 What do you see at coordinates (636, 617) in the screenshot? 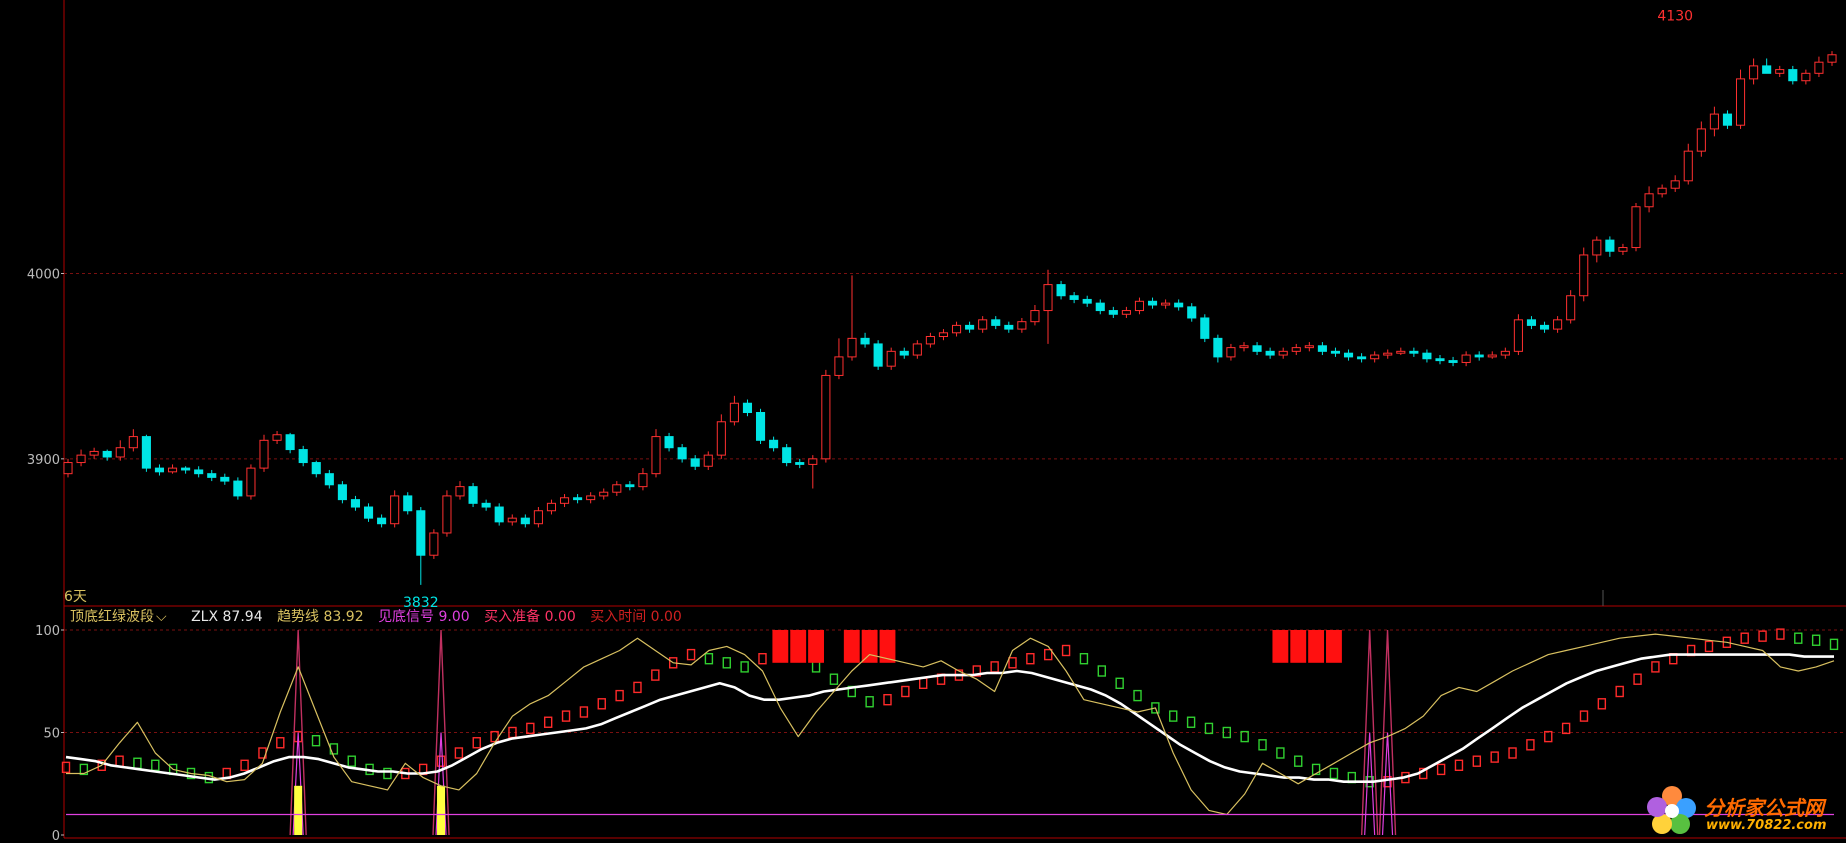
I see `legend-buy-time: 买入时间 0.00` at bounding box center [636, 617].